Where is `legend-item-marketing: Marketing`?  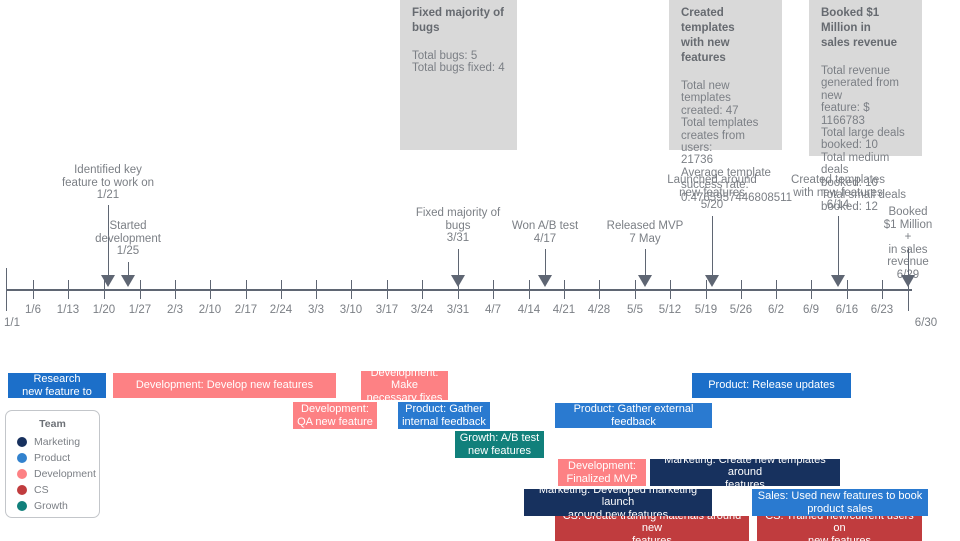
legend-item-marketing: Marketing is located at coordinates (52, 442).